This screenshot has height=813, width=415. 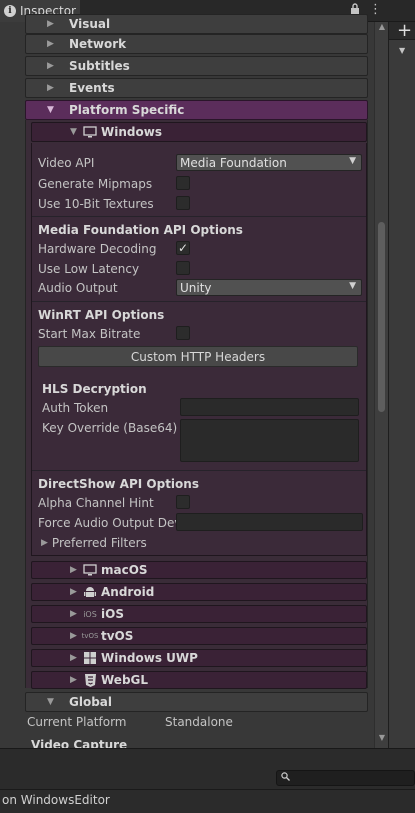 I want to click on scrollbar-thumb, so click(x=381, y=317).